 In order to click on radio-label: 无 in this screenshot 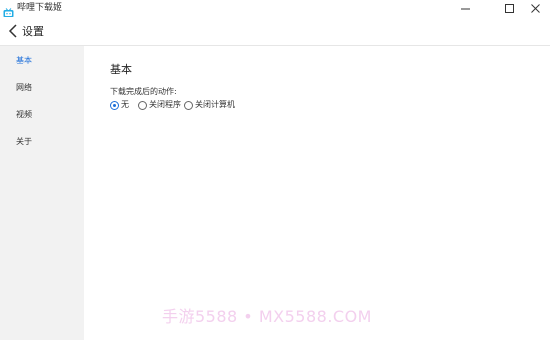, I will do `click(125, 104)`.